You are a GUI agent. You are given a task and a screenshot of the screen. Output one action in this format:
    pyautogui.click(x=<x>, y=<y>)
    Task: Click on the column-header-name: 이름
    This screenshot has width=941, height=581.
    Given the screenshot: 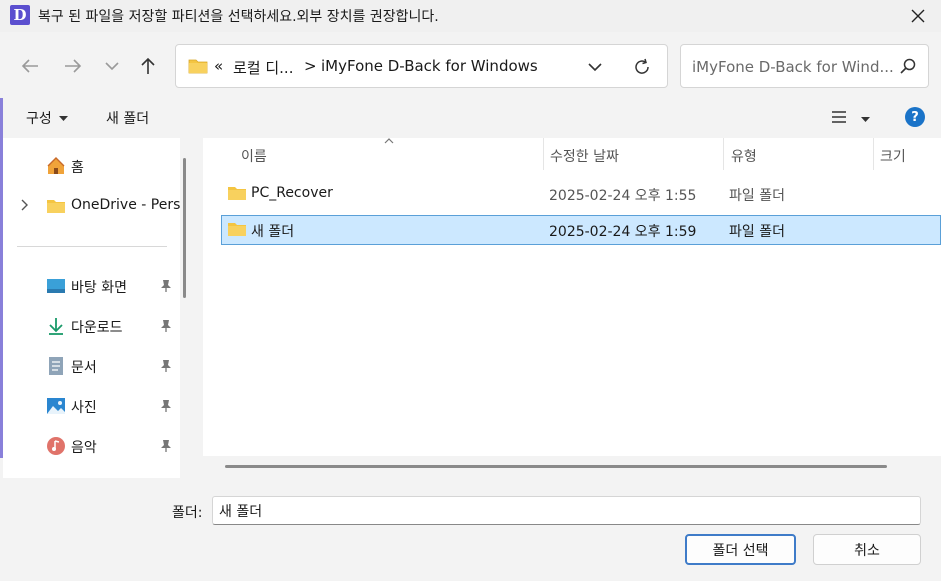 What is the action you would take?
    pyautogui.click(x=254, y=156)
    